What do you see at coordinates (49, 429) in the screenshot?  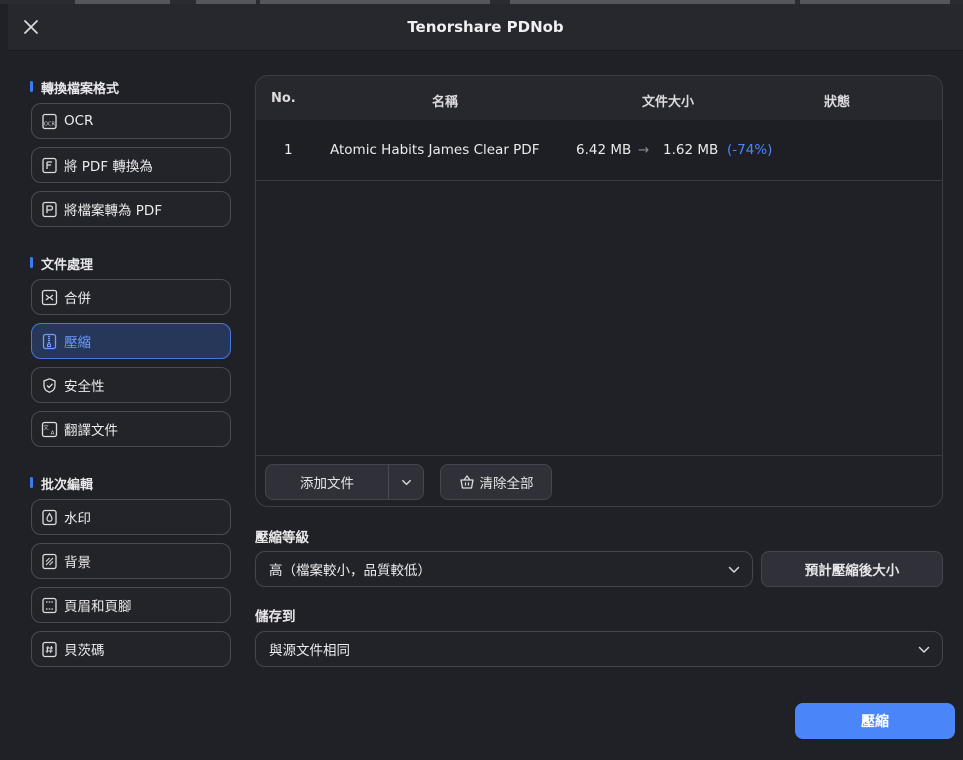 I see `translate-icon: 文A` at bounding box center [49, 429].